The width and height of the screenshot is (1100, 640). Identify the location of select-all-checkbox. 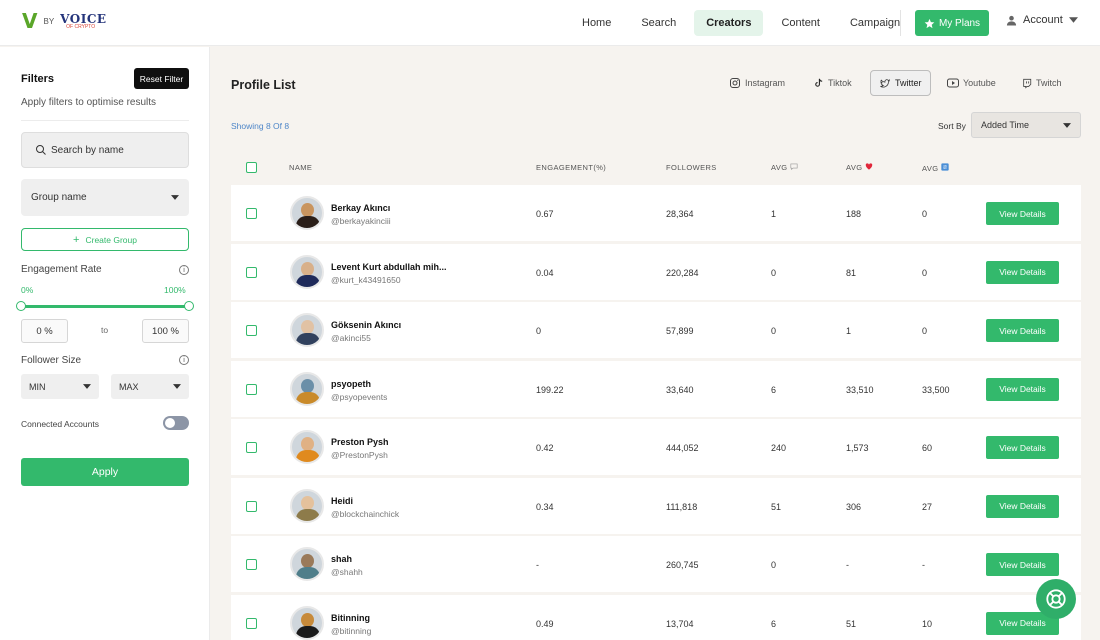
(251, 167).